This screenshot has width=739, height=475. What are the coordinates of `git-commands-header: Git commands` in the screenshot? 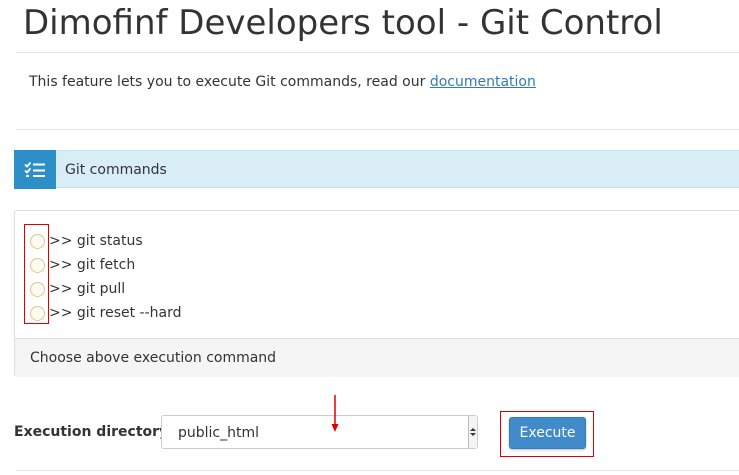 It's located at (376, 169).